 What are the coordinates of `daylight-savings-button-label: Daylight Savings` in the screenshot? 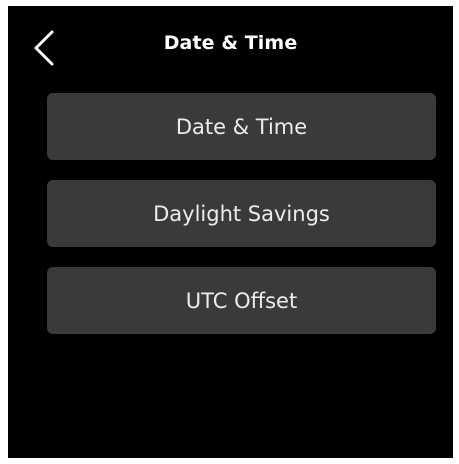 It's located at (241, 213).